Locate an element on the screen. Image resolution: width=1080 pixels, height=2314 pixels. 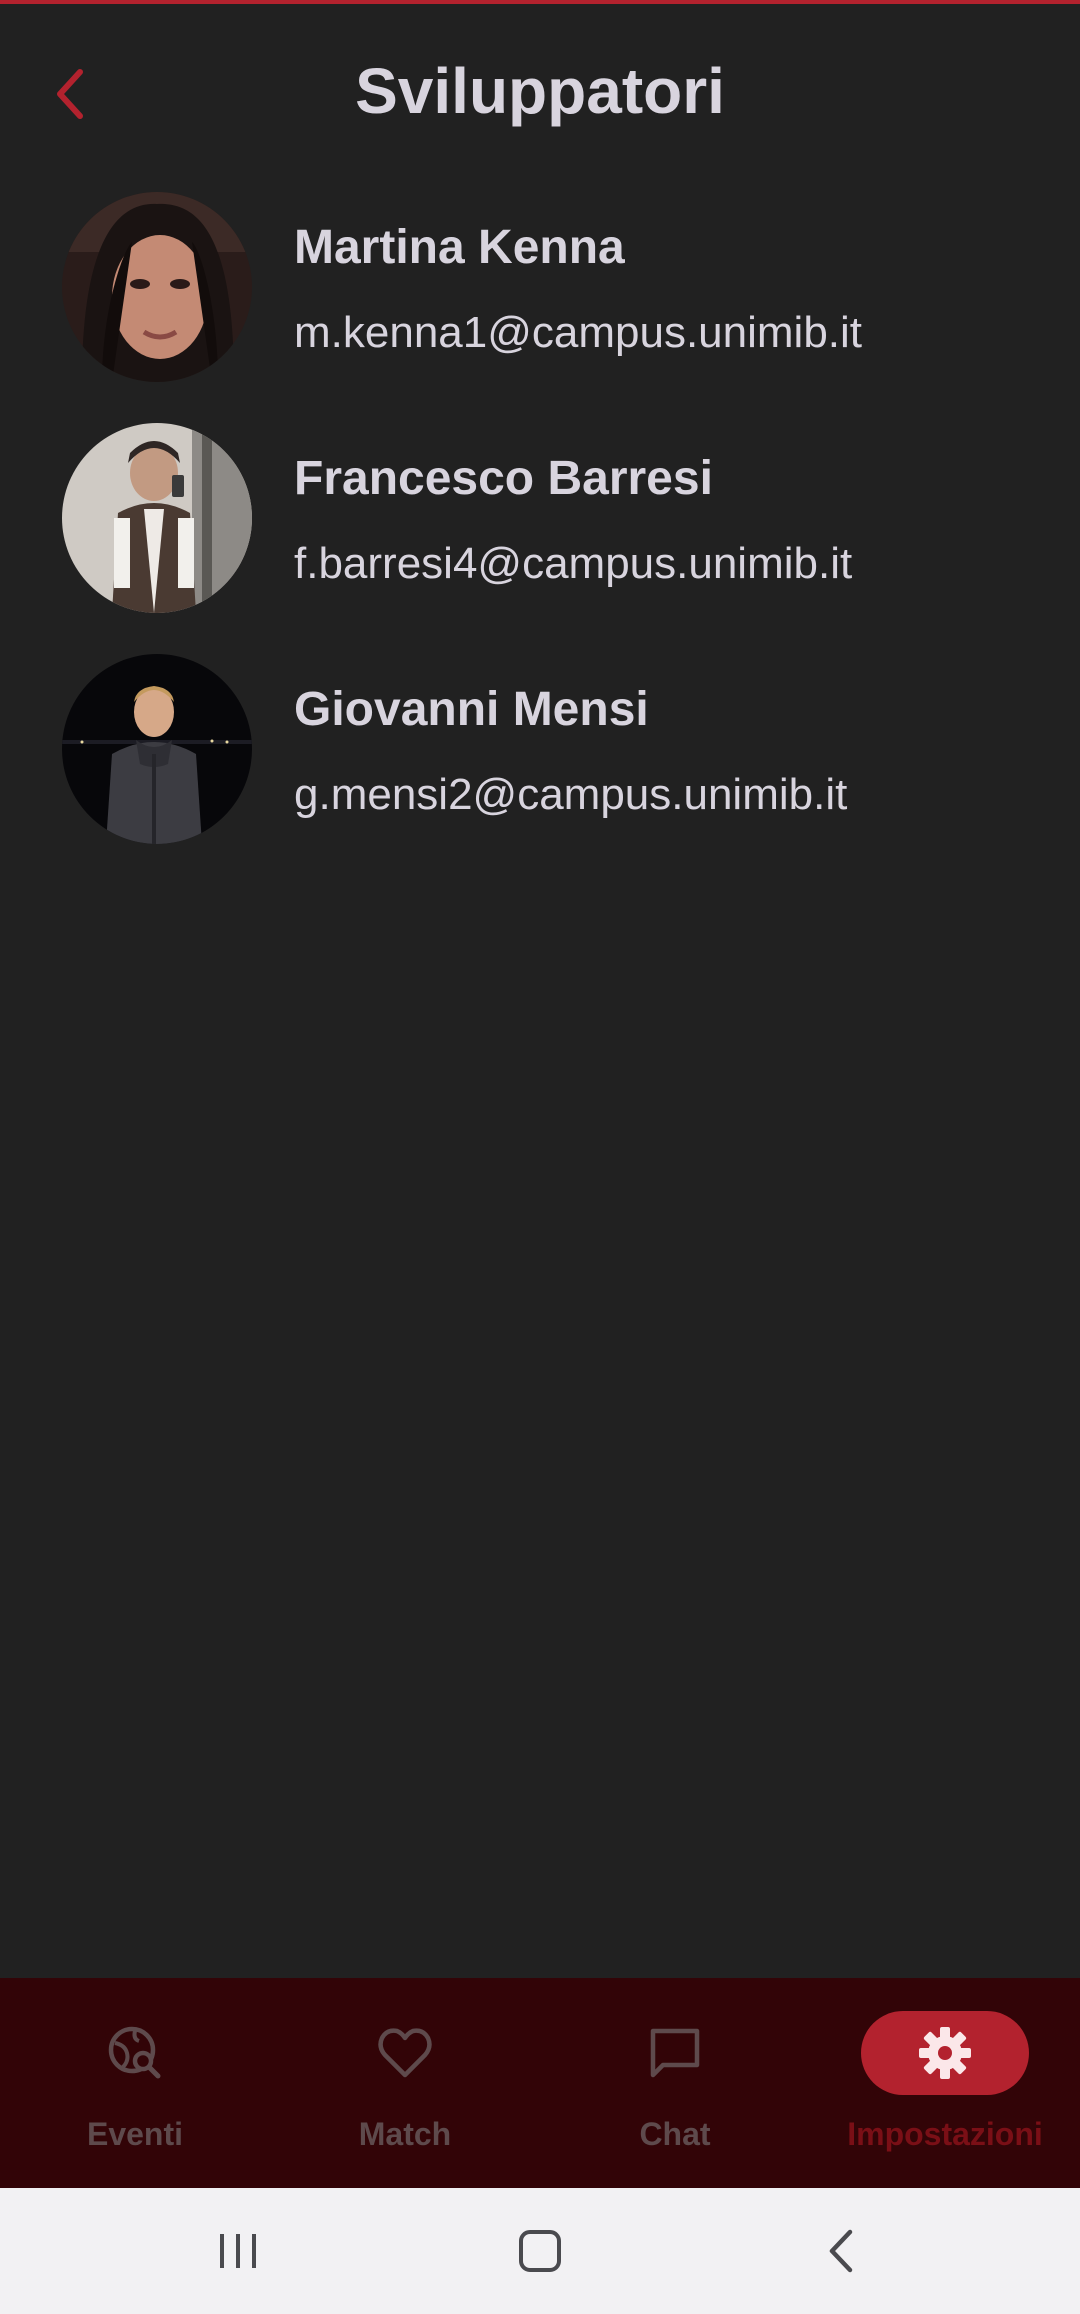
recent-apps-button is located at coordinates (238, 2251).